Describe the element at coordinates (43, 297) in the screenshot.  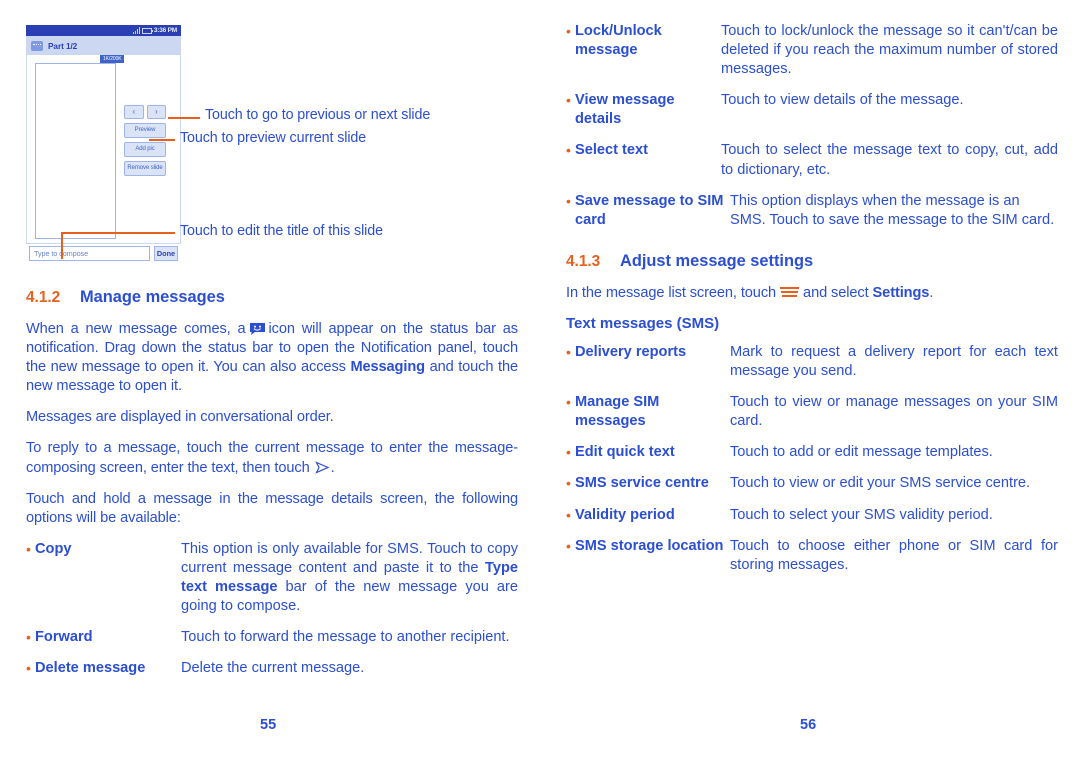
I see `section-number: 4.1.2` at that location.